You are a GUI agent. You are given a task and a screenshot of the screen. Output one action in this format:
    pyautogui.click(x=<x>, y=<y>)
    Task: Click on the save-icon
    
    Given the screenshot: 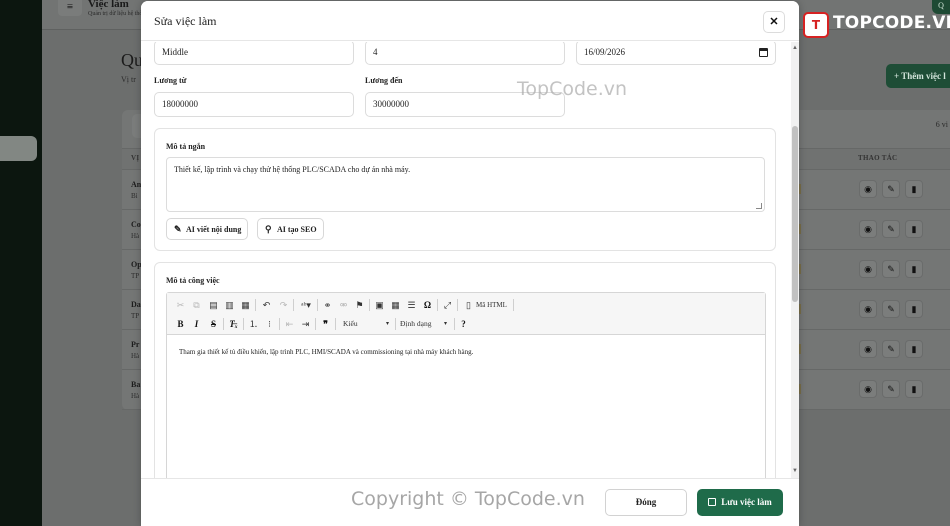 What is the action you would take?
    pyautogui.click(x=712, y=502)
    